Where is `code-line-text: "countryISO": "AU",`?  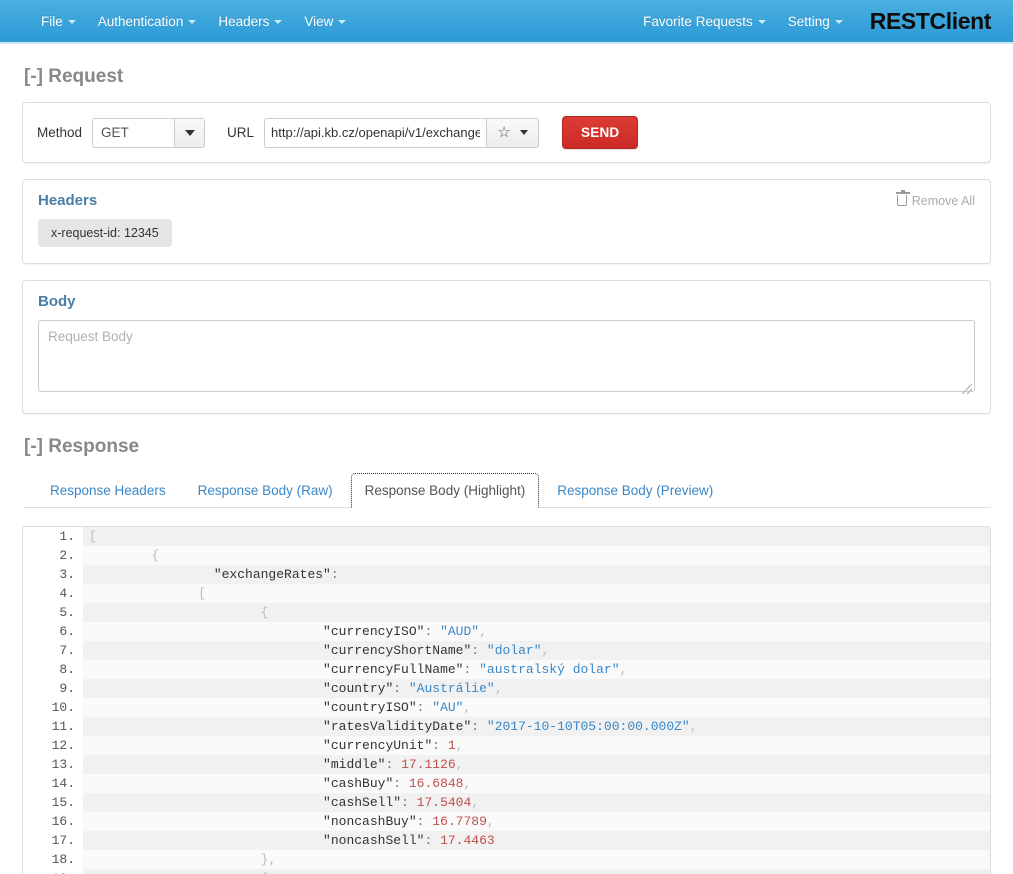
code-line-text: "countryISO": "AU", is located at coordinates (536, 707).